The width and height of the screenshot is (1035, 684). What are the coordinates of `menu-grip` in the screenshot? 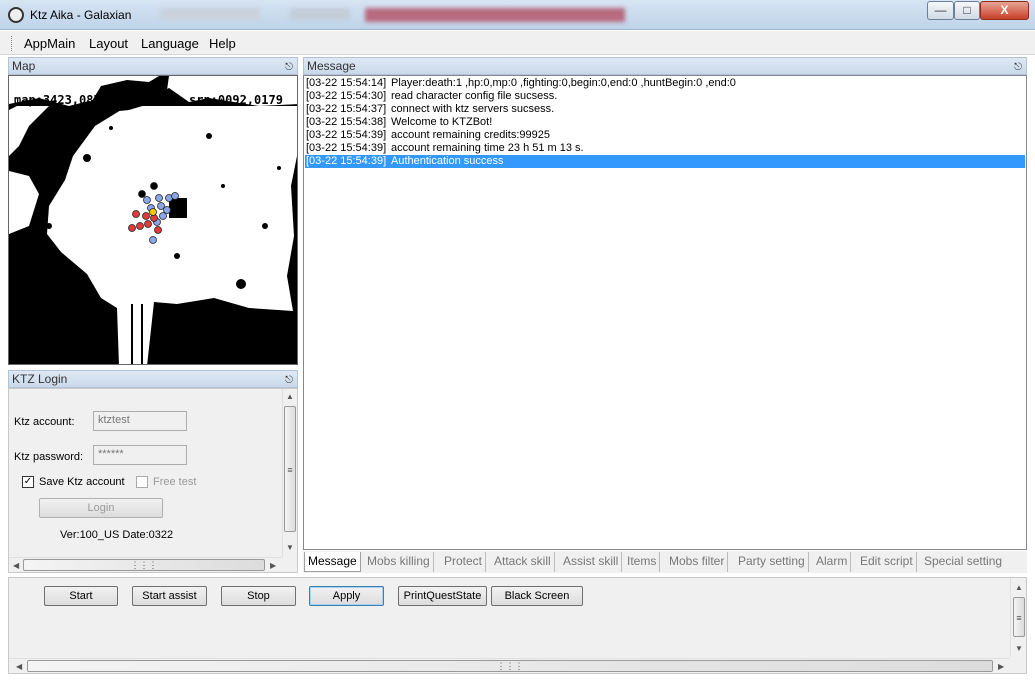 It's located at (12, 43).